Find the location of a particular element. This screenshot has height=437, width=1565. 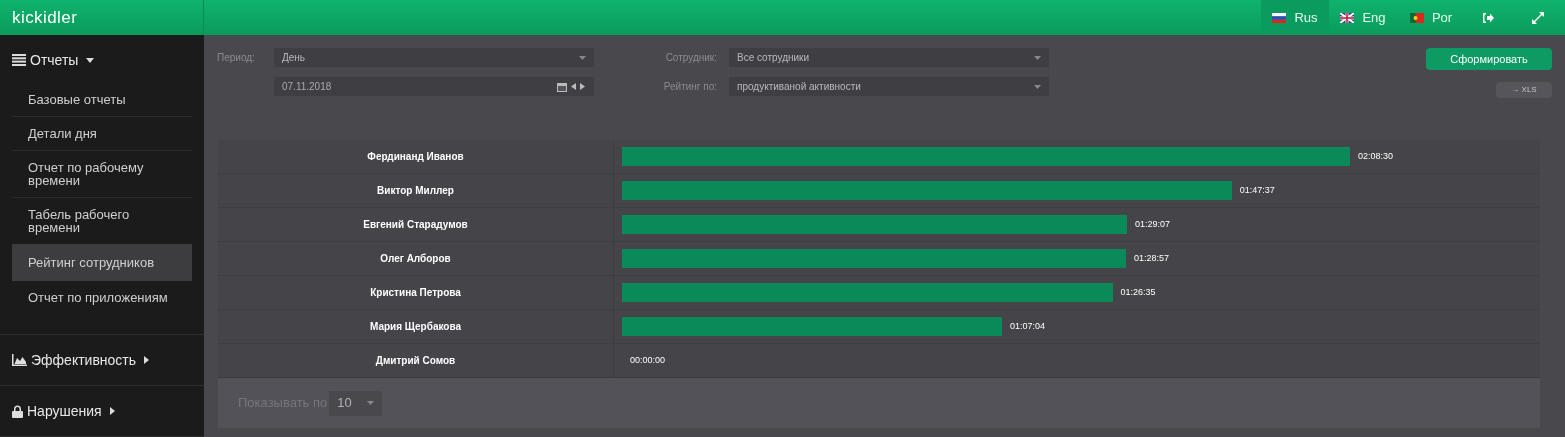

duration: 02:08:30 is located at coordinates (1376, 156).